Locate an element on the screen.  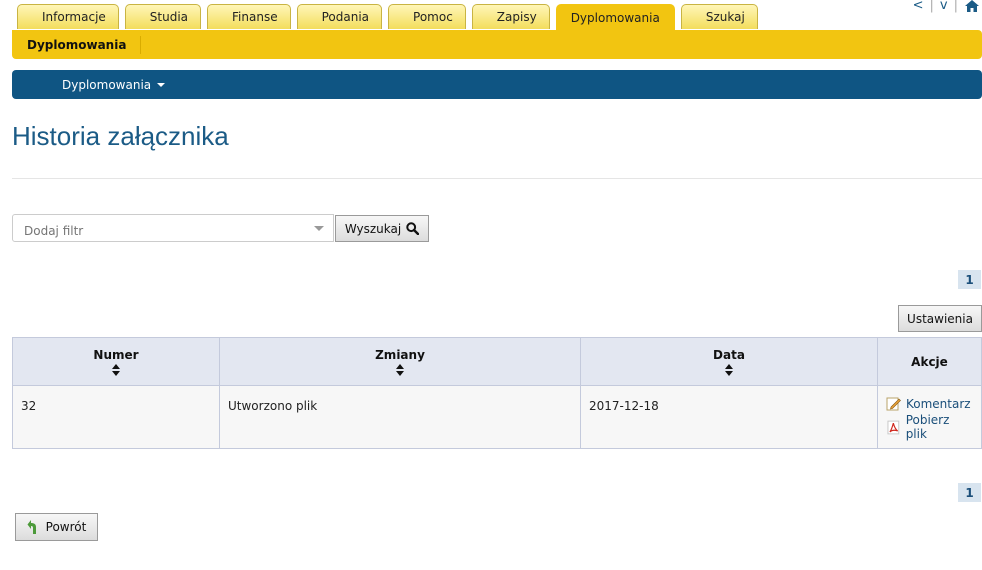
page-title: Historia załącznika is located at coordinates (120, 136).